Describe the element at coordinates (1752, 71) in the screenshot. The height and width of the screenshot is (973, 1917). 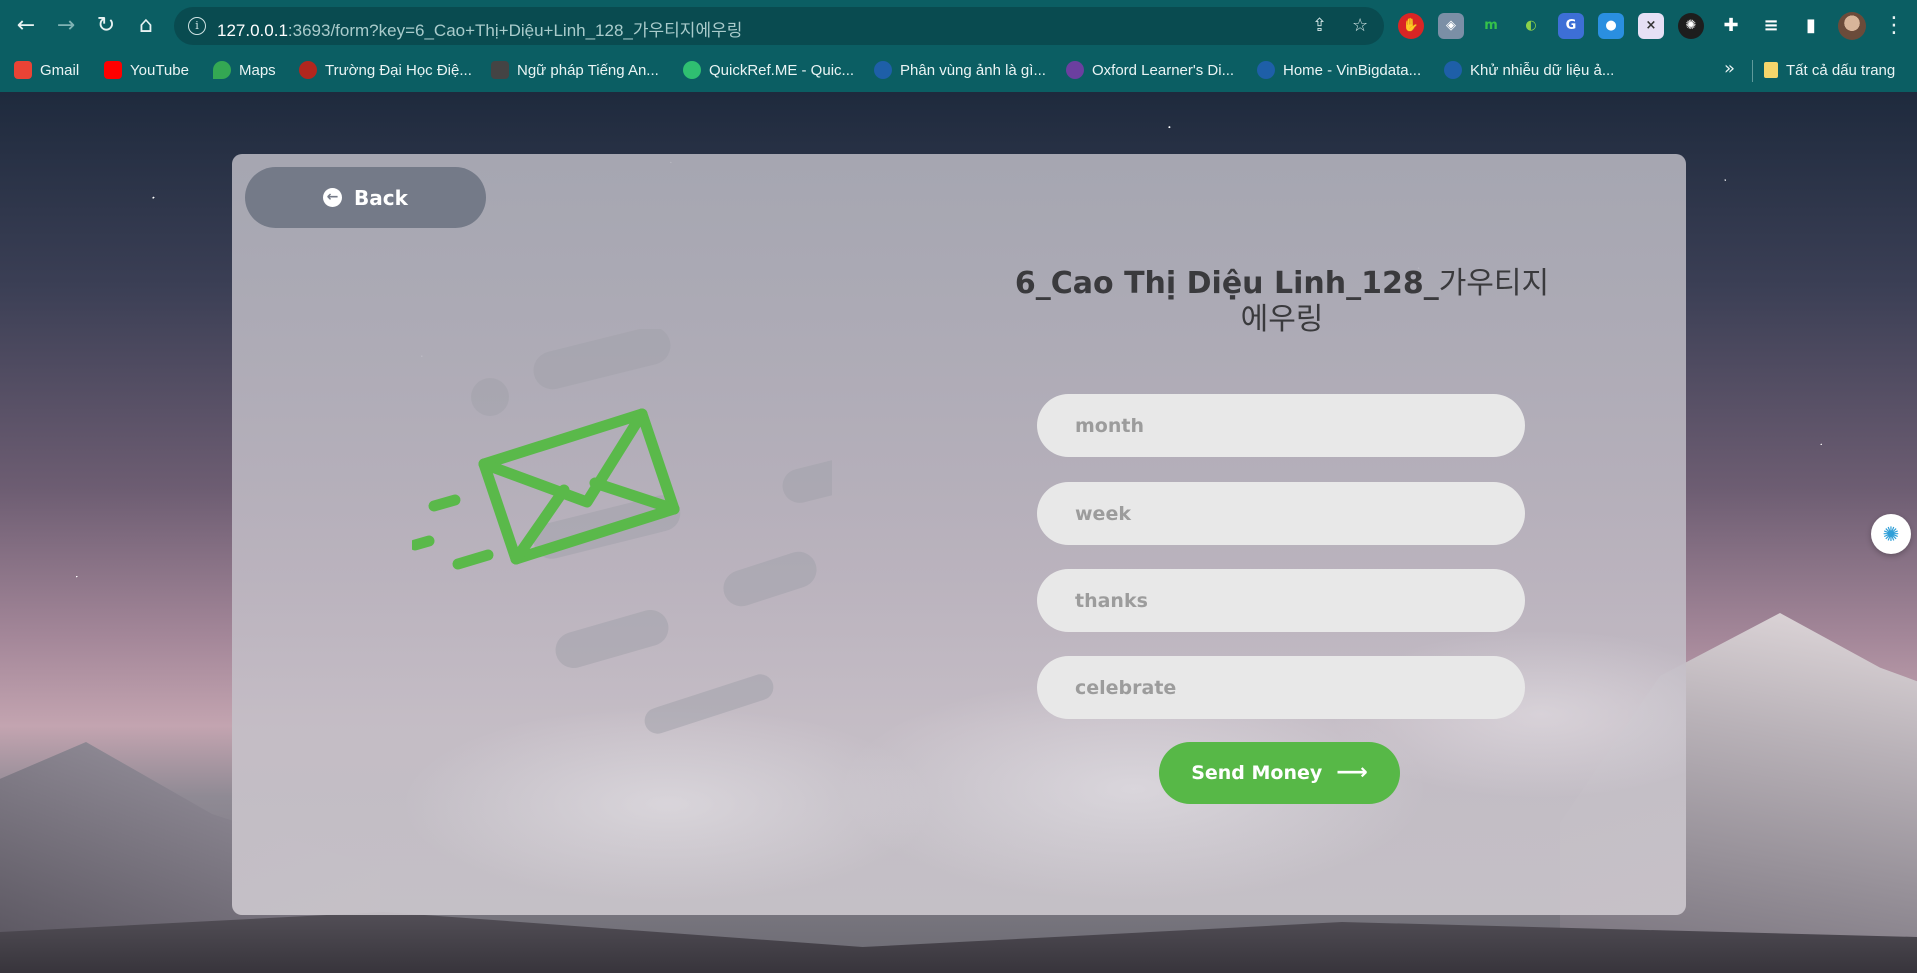
I see `bookmarks-divider` at that location.